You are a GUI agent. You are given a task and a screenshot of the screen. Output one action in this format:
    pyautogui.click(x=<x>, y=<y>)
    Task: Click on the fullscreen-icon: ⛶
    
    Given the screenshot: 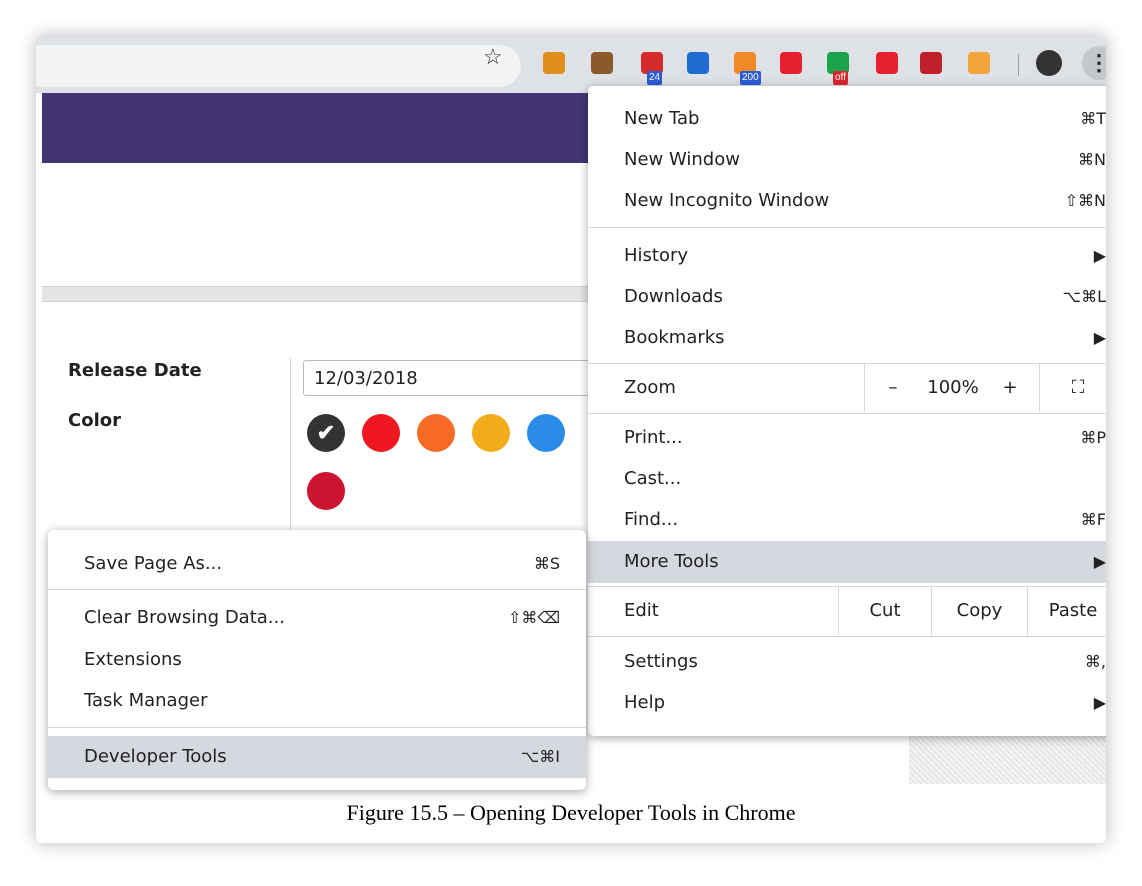 What is the action you would take?
    pyautogui.click(x=1078, y=388)
    